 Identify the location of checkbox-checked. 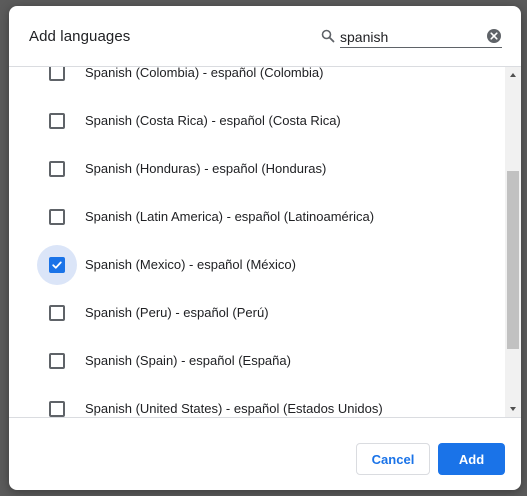
(57, 265).